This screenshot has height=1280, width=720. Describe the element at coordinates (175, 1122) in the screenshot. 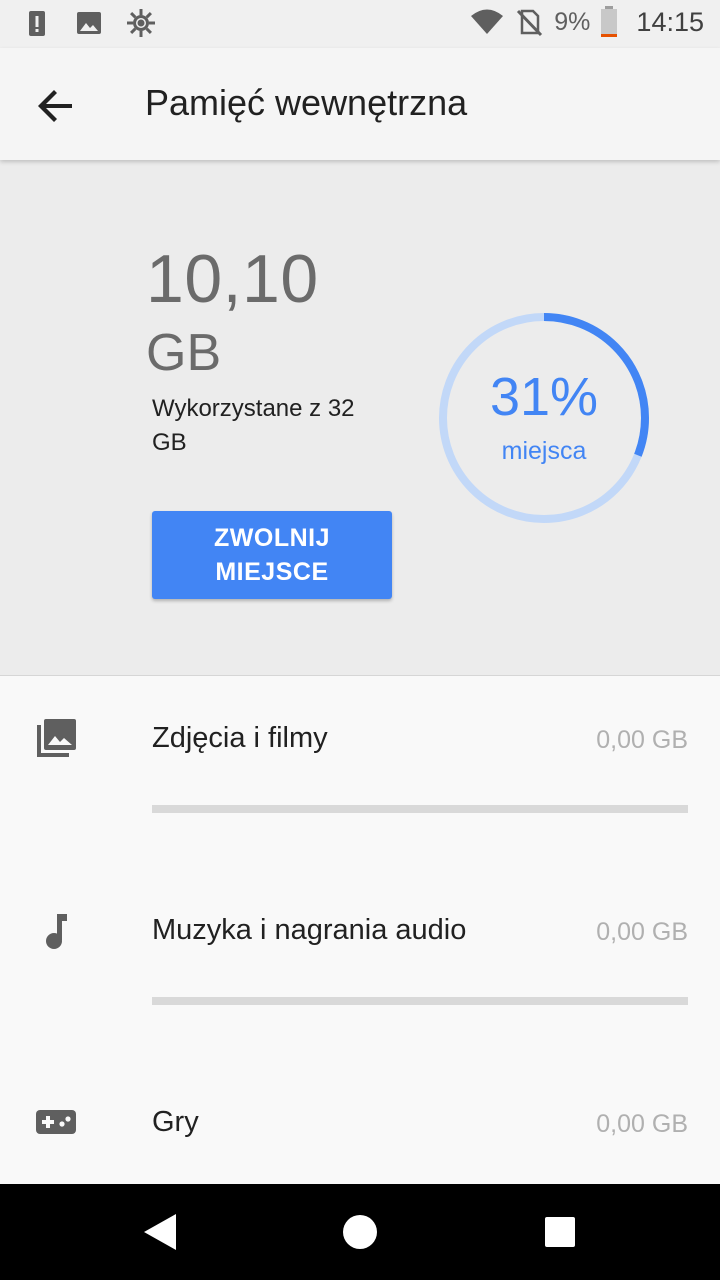

I see `category-label: Gry` at that location.